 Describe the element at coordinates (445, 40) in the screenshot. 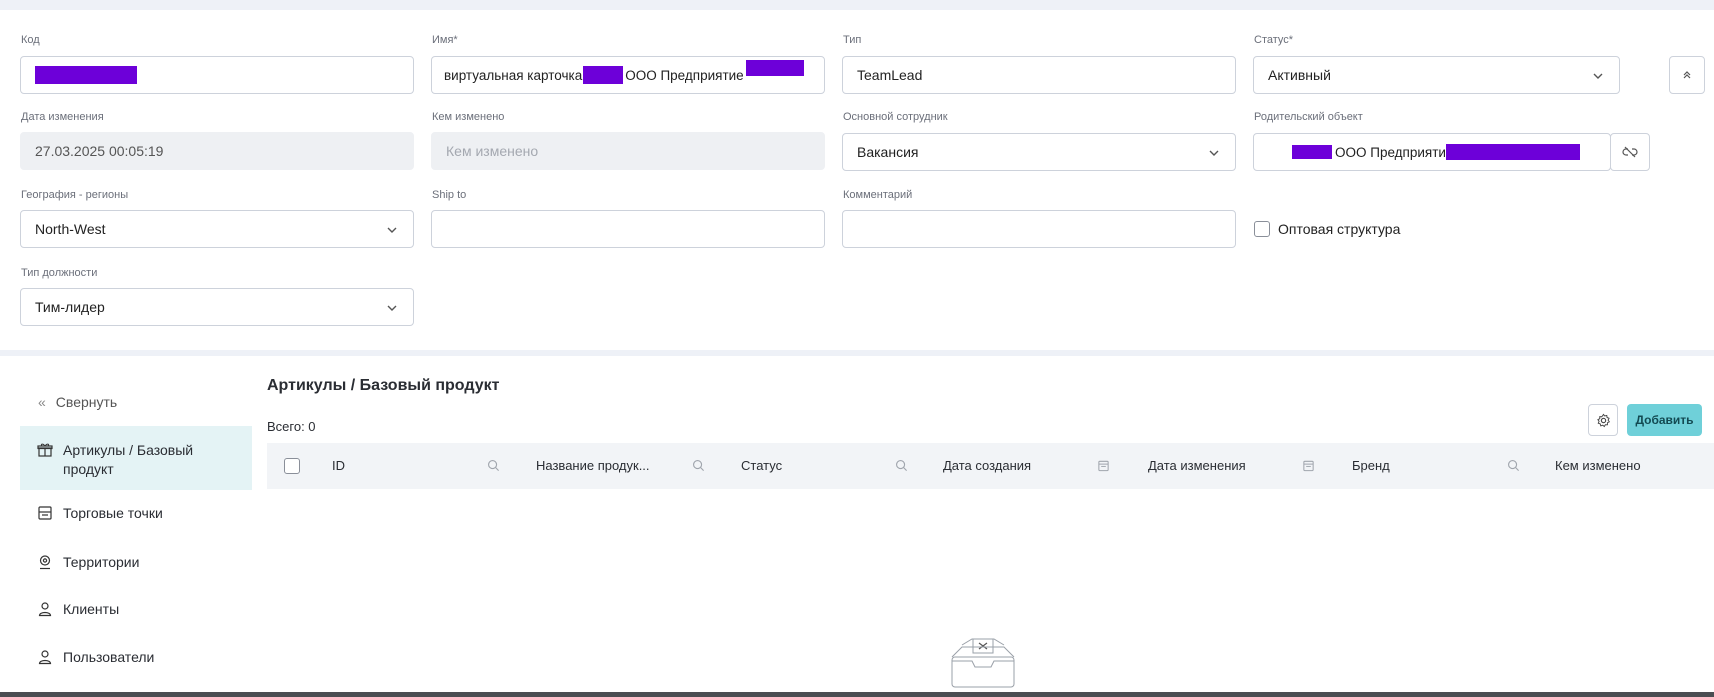

I see `name-label: Имя*` at that location.